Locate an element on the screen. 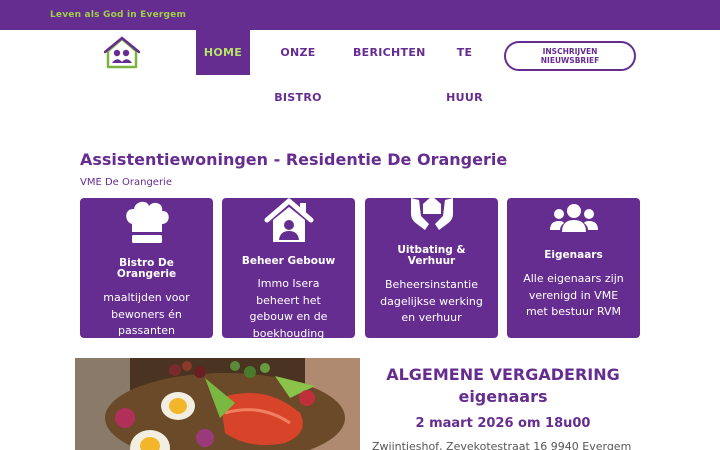  card-title: Uitbating & Verhuur is located at coordinates (431, 255).